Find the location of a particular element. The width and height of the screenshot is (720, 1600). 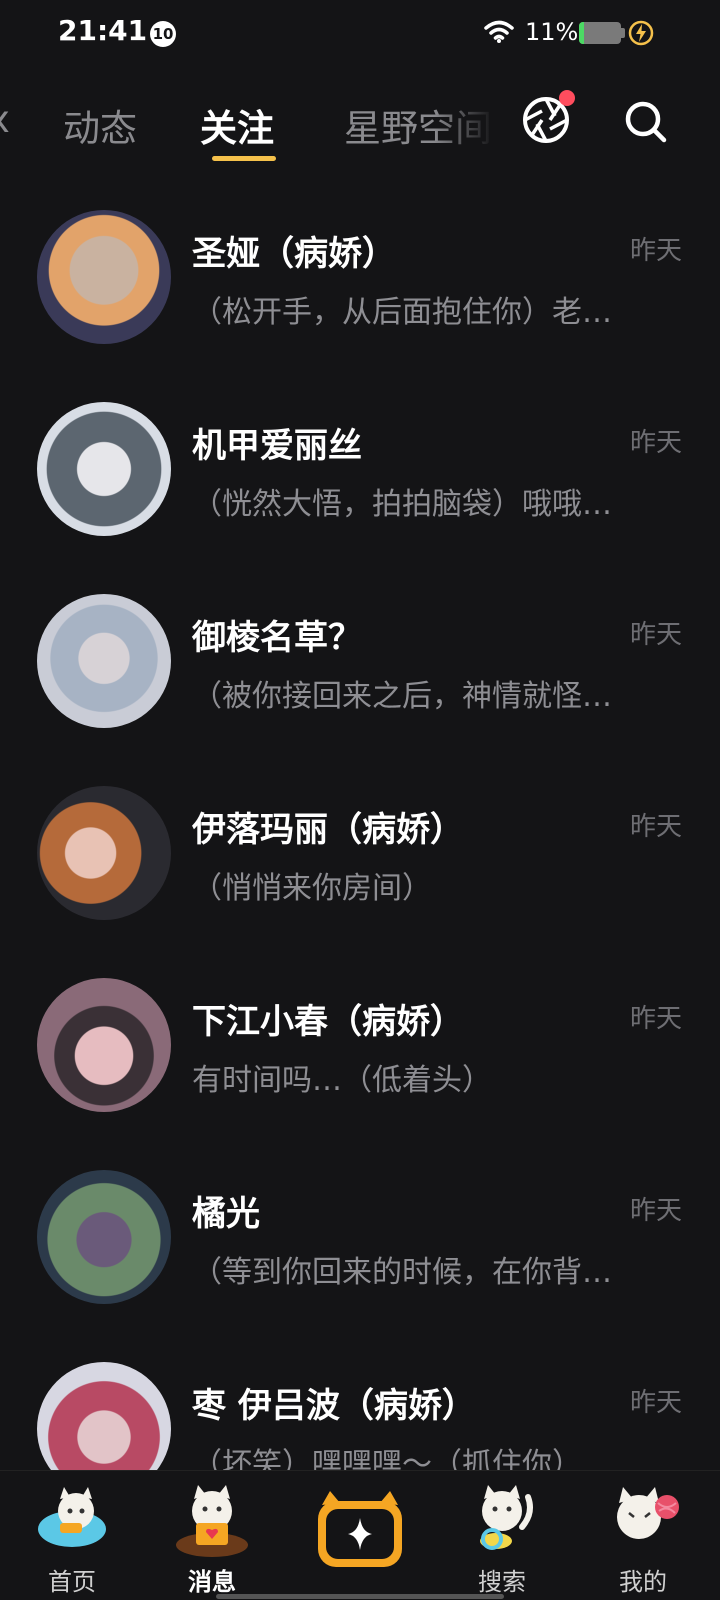

chat-item: 枣 伊吕波（病娇） 昨天 （坏笑）嘿嘿嘿～（抓住你） is located at coordinates (360, 1411).